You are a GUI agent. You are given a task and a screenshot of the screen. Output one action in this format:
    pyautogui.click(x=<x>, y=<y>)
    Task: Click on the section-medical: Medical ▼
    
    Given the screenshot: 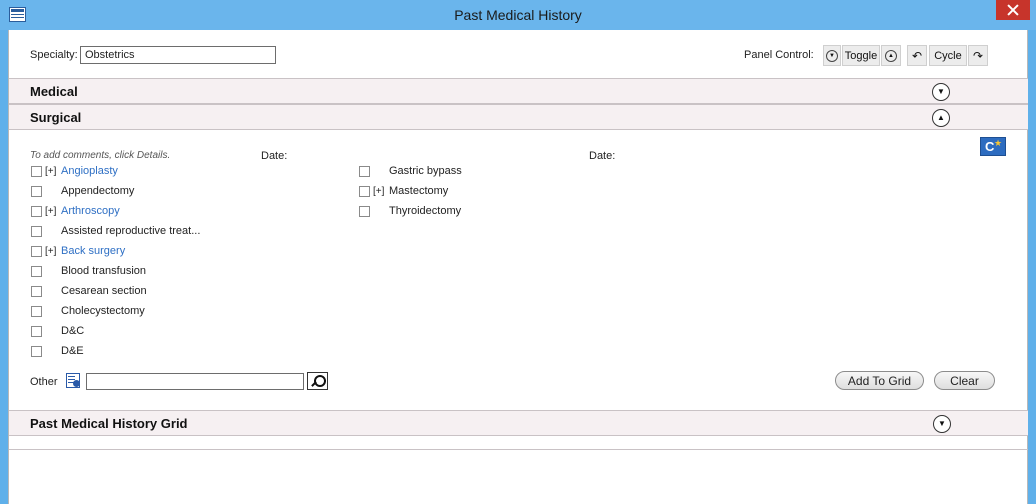 What is the action you would take?
    pyautogui.click(x=518, y=91)
    